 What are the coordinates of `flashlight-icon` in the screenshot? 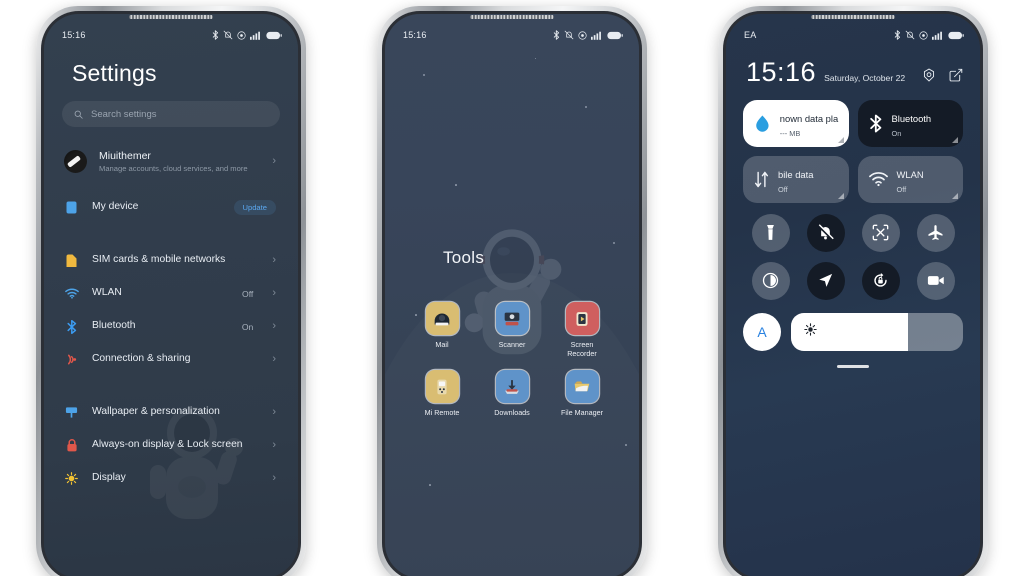 It's located at (770, 233).